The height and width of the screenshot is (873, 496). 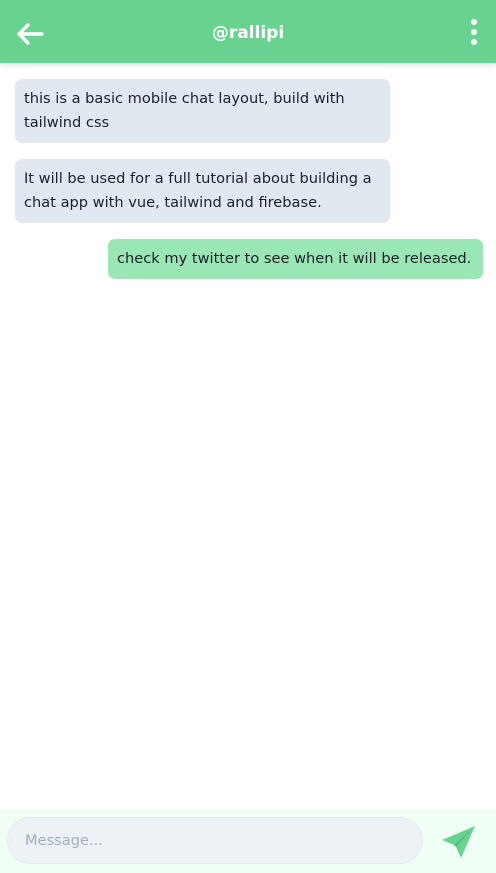 I want to click on menu-button, so click(x=474, y=32).